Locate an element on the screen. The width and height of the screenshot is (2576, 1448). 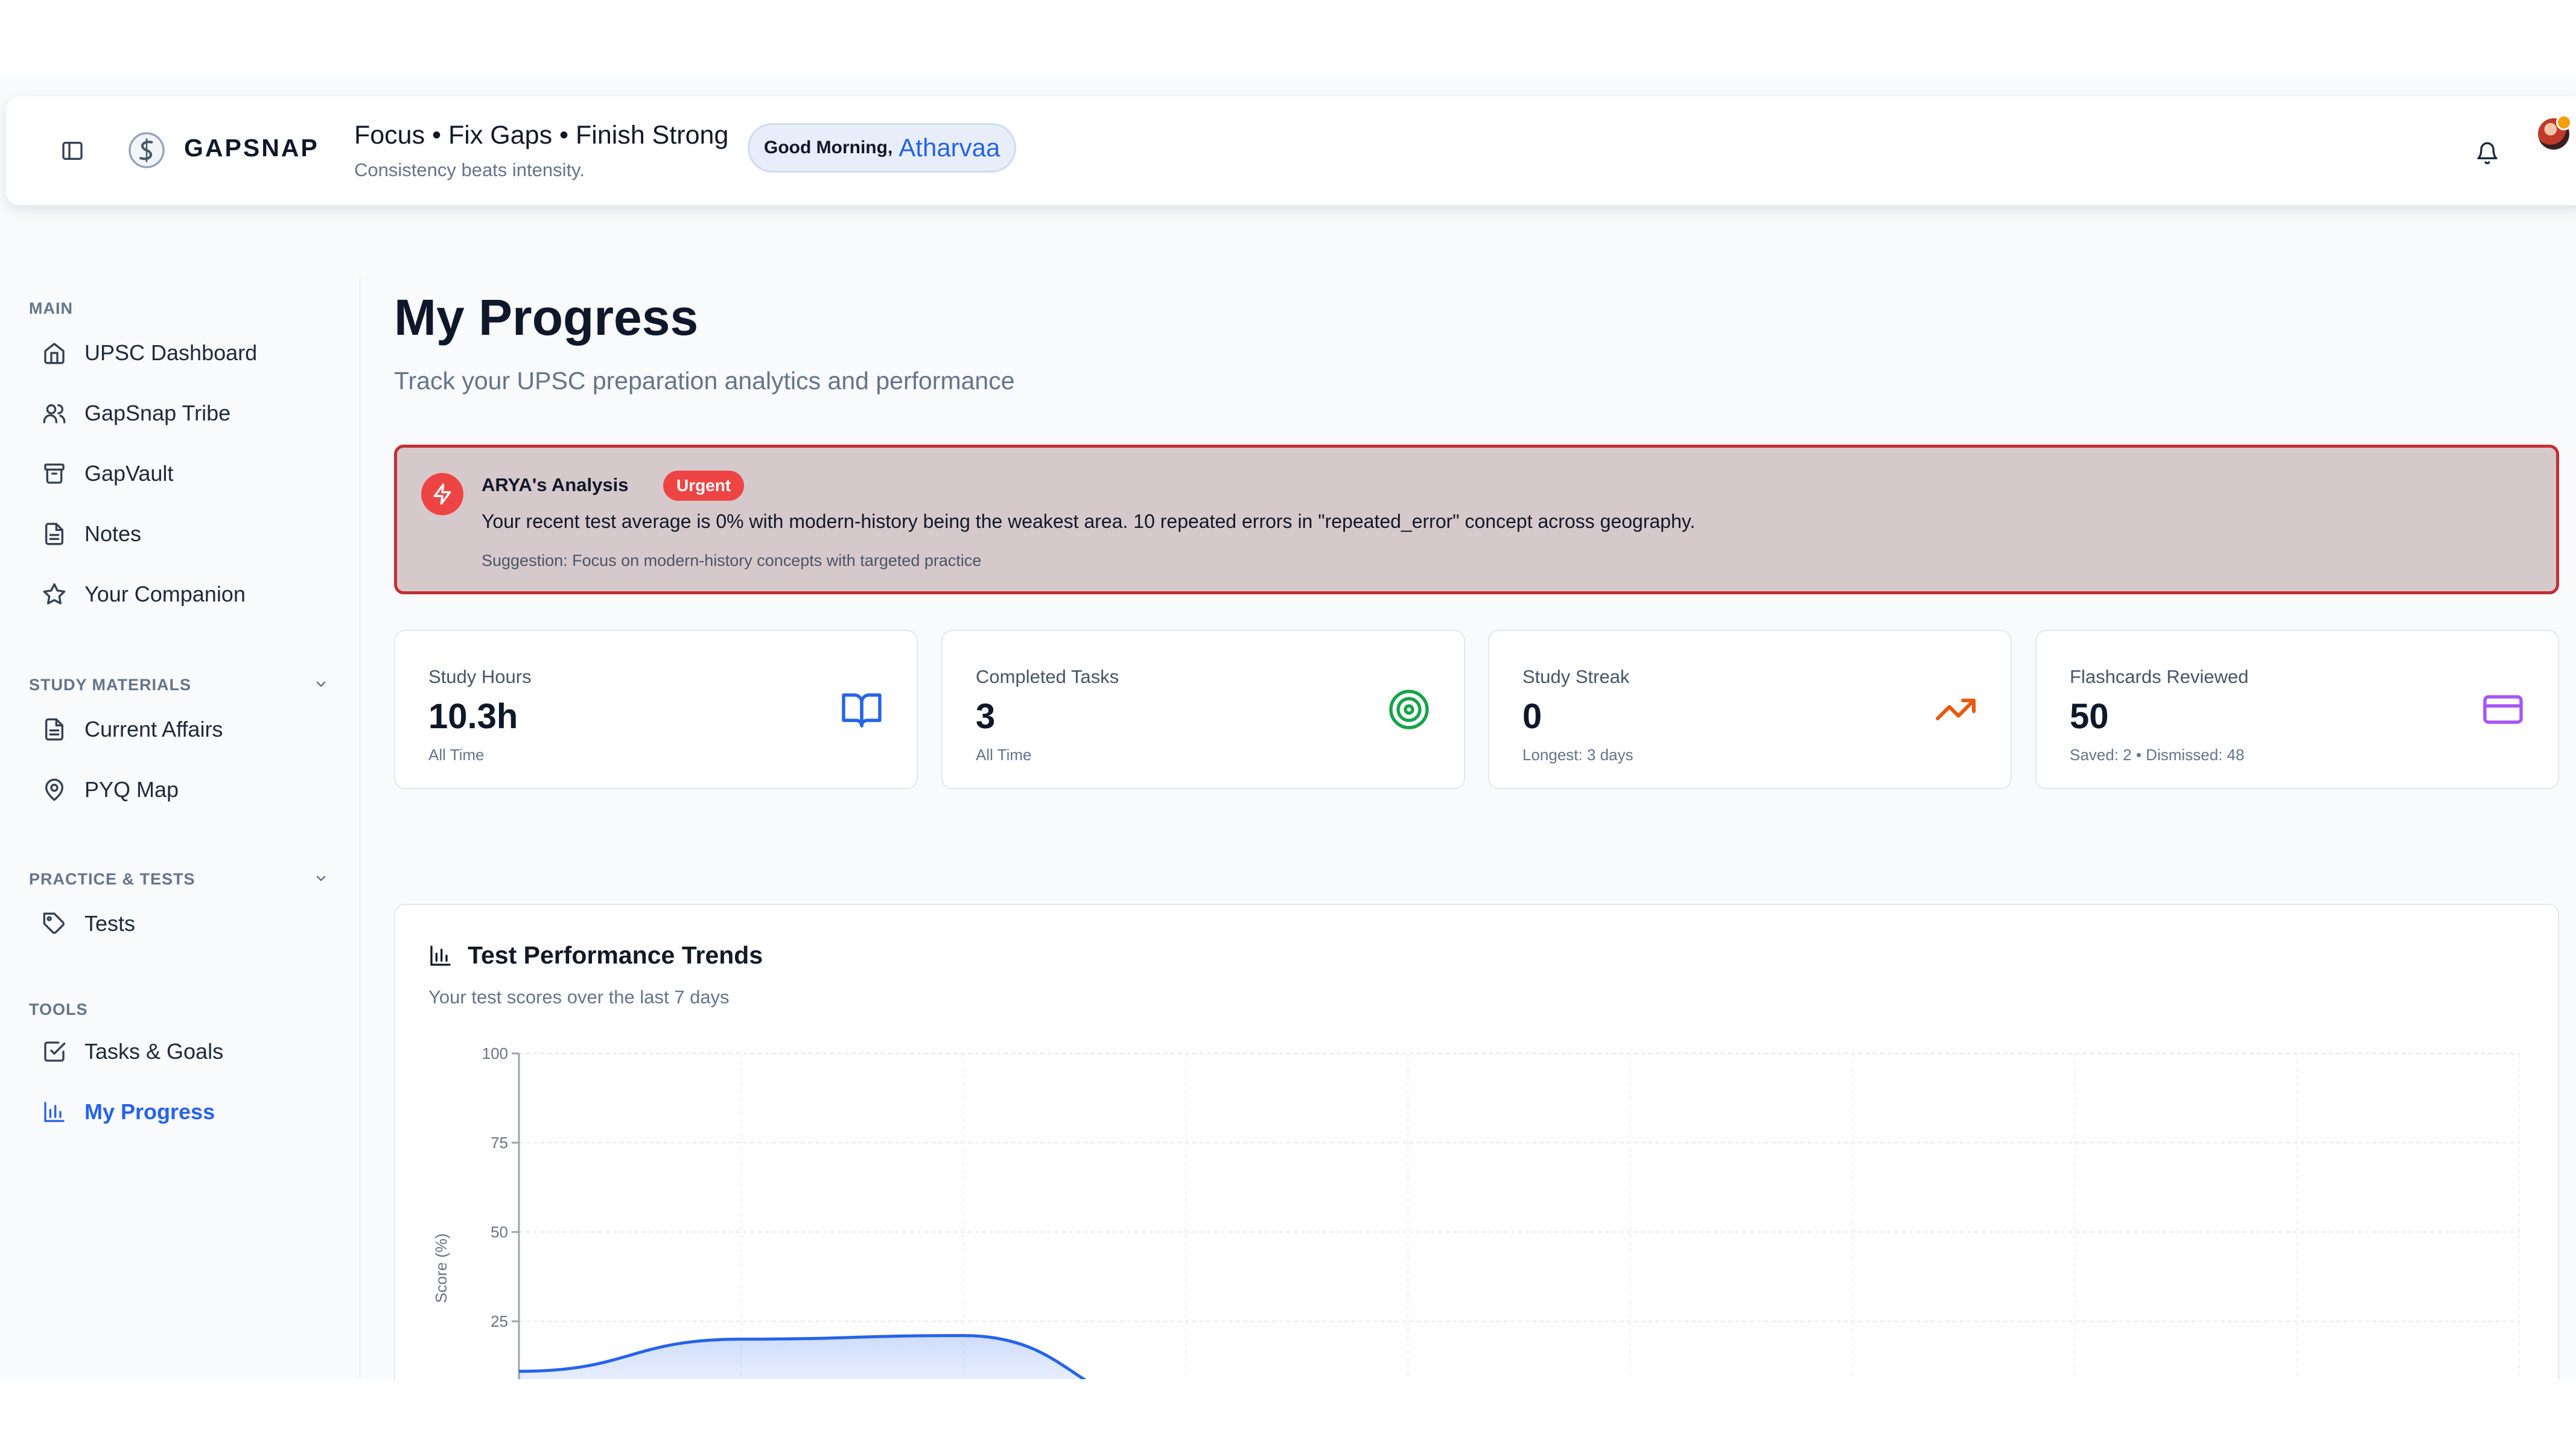
gapsnap-logo-icon is located at coordinates (147, 150).